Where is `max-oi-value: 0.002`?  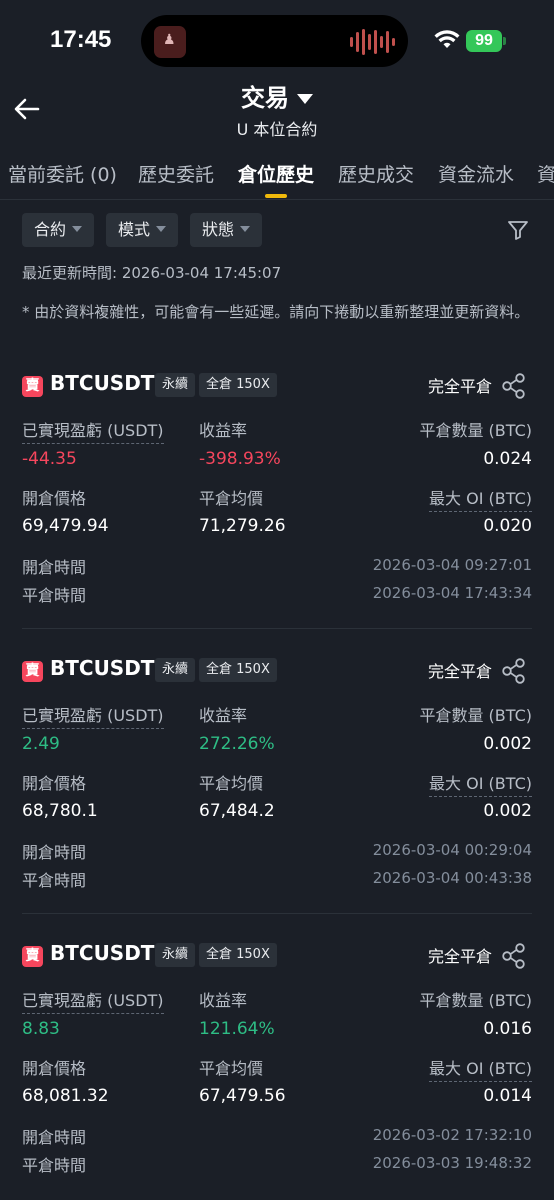 max-oi-value: 0.002 is located at coordinates (507, 811).